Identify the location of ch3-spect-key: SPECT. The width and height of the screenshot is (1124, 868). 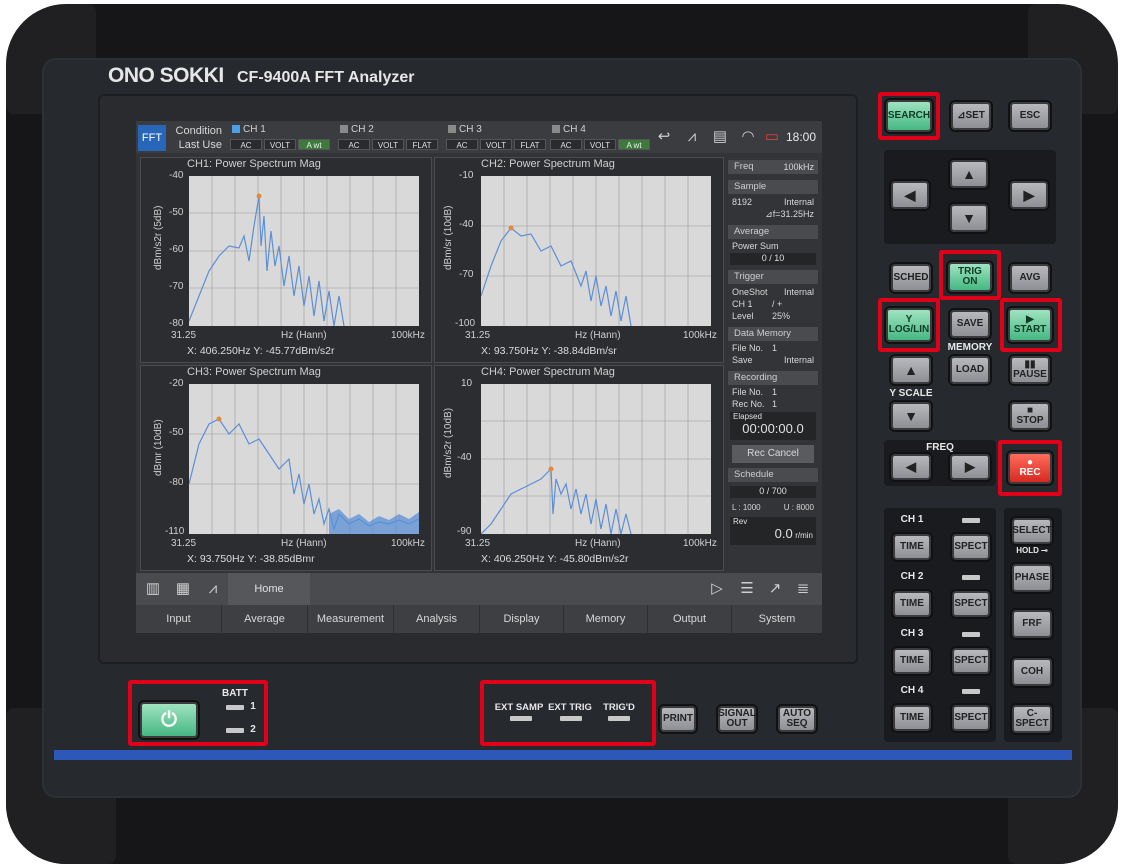
(971, 661).